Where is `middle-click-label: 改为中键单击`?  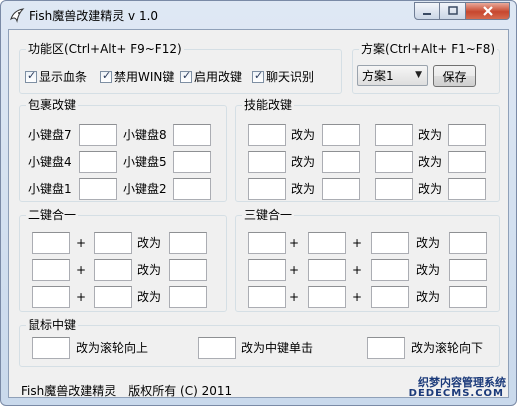 middle-click-label: 改为中键单击 is located at coordinates (277, 348).